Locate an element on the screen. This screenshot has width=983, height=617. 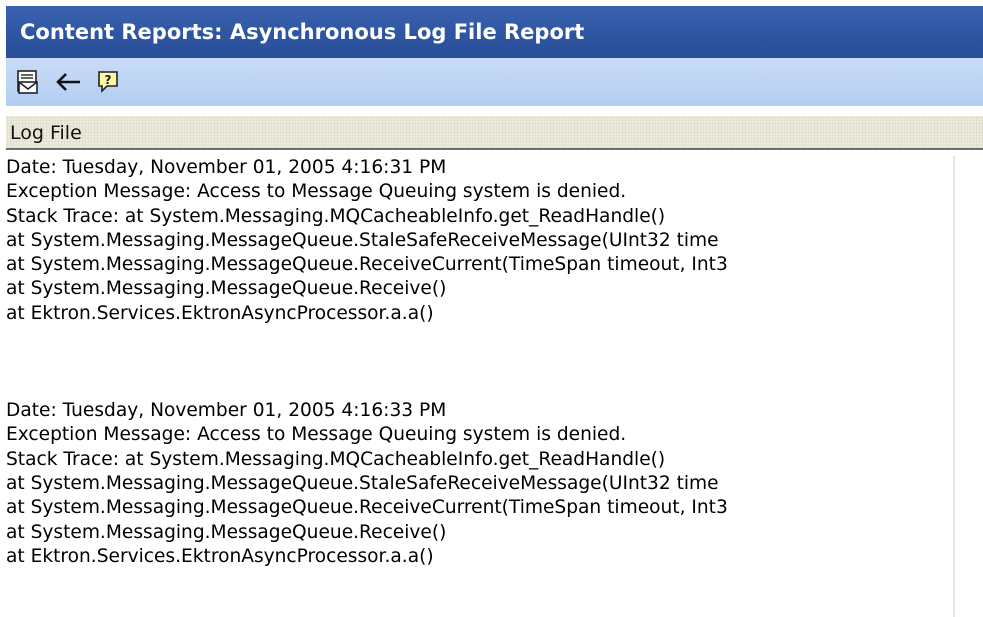
email-report-button is located at coordinates (28, 82).